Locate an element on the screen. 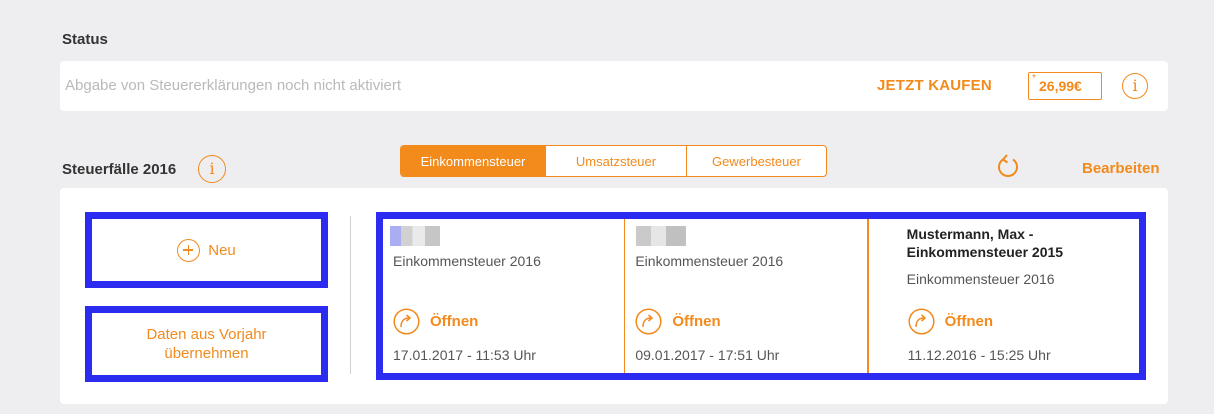 The height and width of the screenshot is (414, 1214). case-date: 11.12.2016 - 15:25 Uhr is located at coordinates (979, 355).